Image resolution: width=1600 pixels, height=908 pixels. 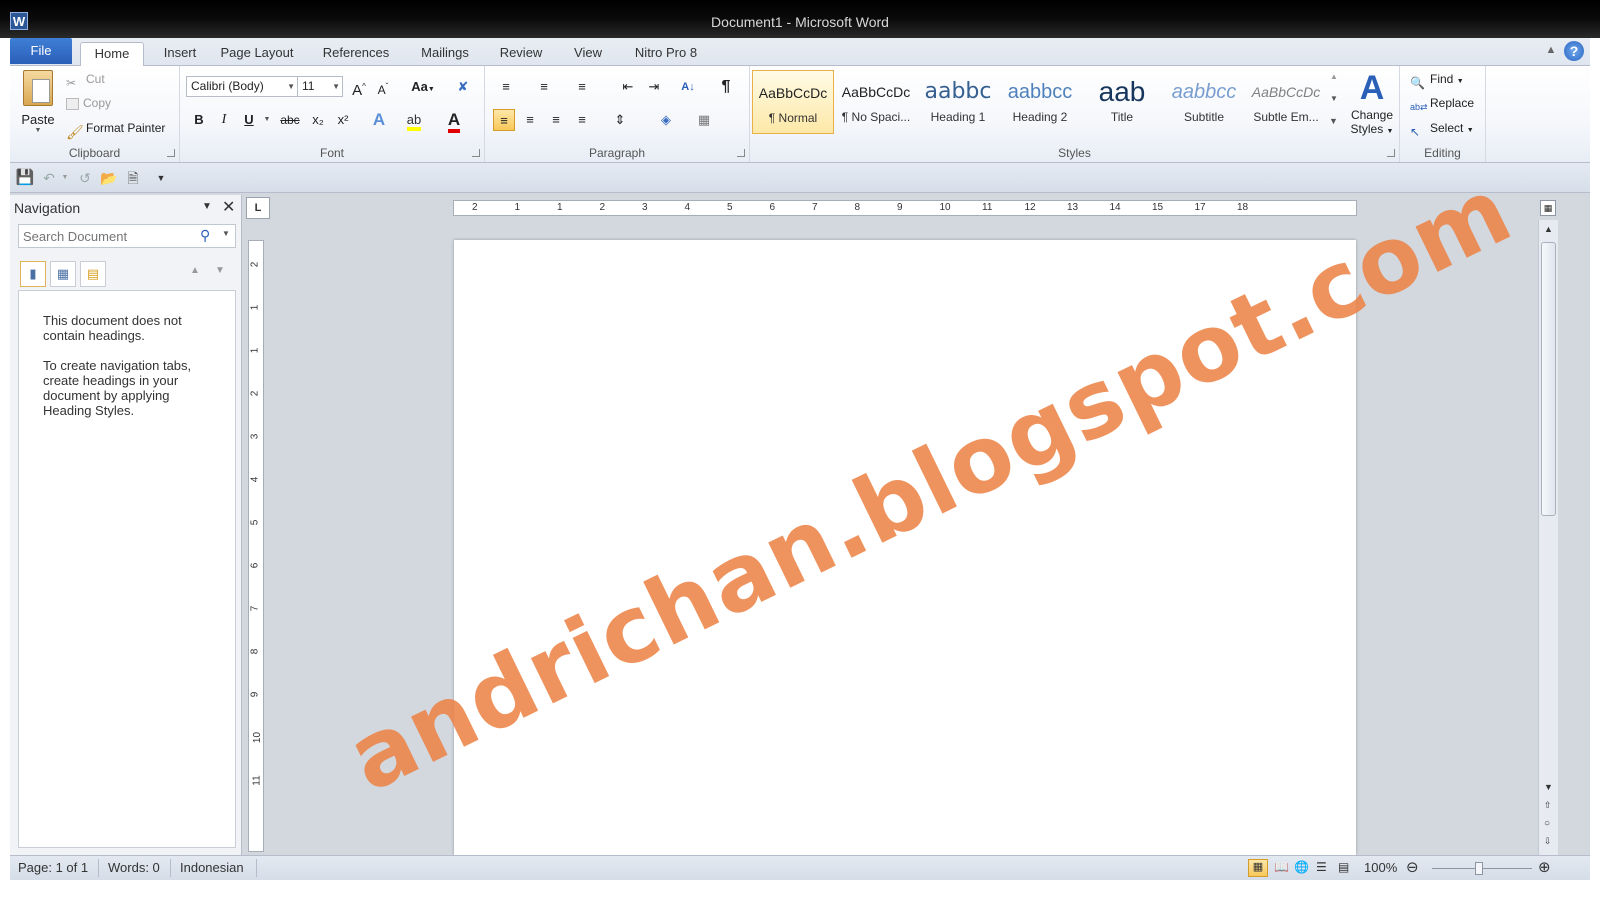 What do you see at coordinates (476, 153) in the screenshot?
I see `font-launcher-icon` at bounding box center [476, 153].